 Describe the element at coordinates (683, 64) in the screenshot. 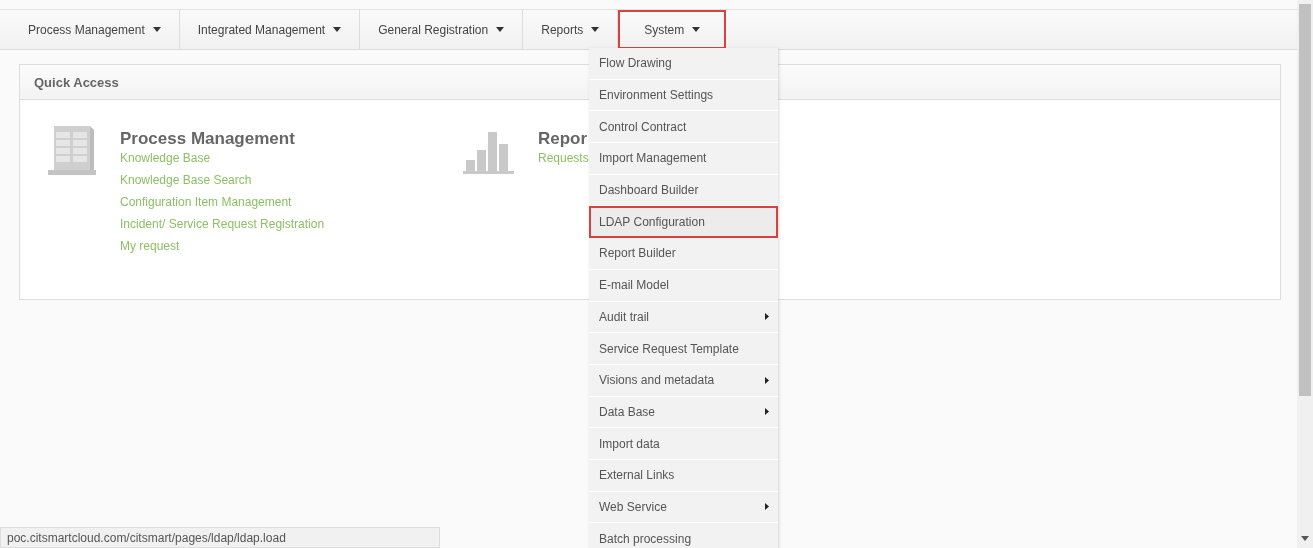

I see `menu-item: Flow Drawing` at that location.